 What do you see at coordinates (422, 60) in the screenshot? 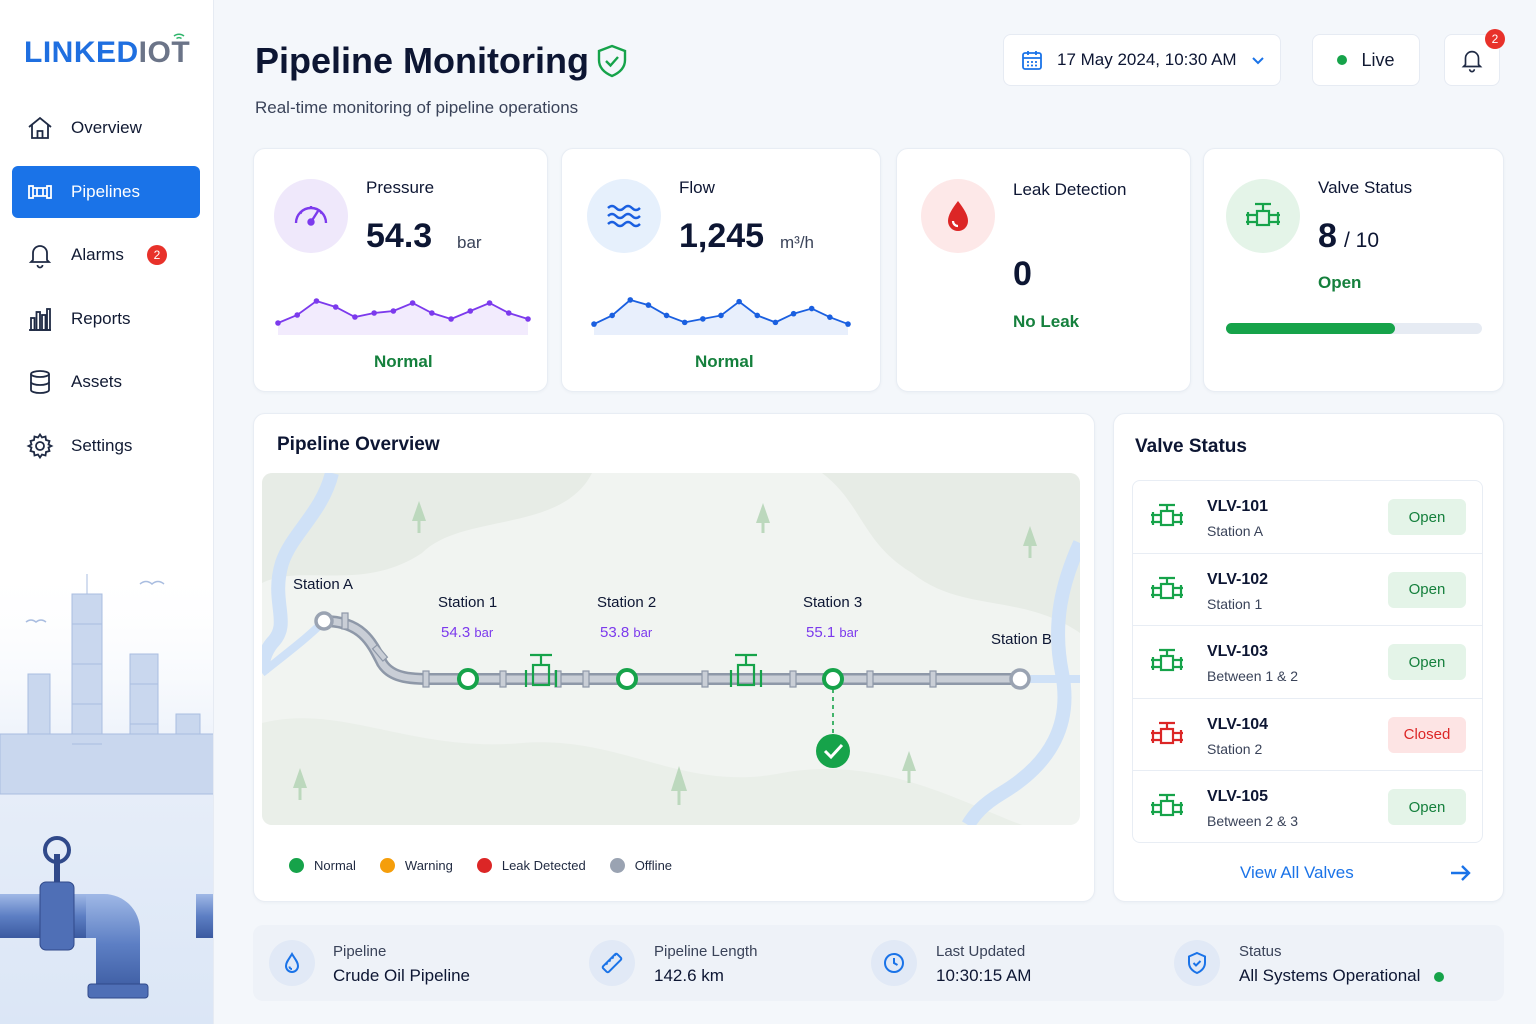
I see `page-title: Pipeline Monitoring` at bounding box center [422, 60].